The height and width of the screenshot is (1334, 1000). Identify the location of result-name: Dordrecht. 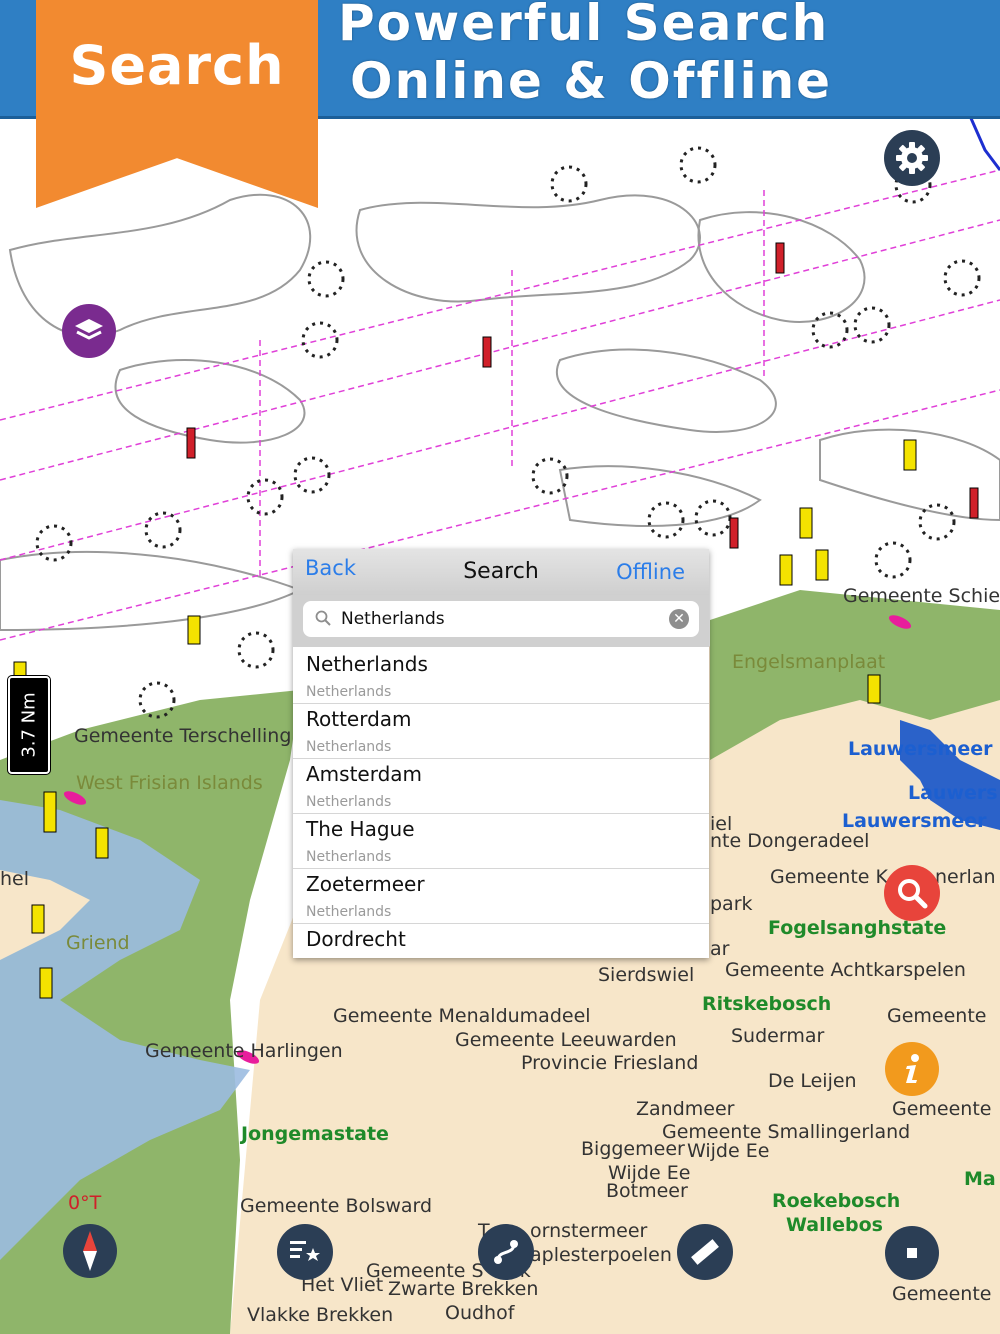
(356, 939).